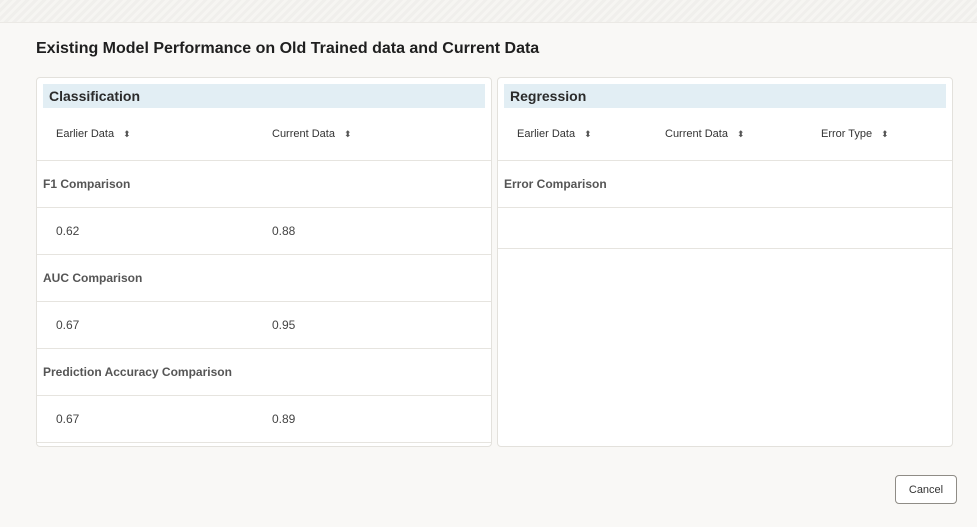 This screenshot has height=527, width=977. Describe the element at coordinates (284, 419) in the screenshot. I see `current-data-cell: 0.89` at that location.